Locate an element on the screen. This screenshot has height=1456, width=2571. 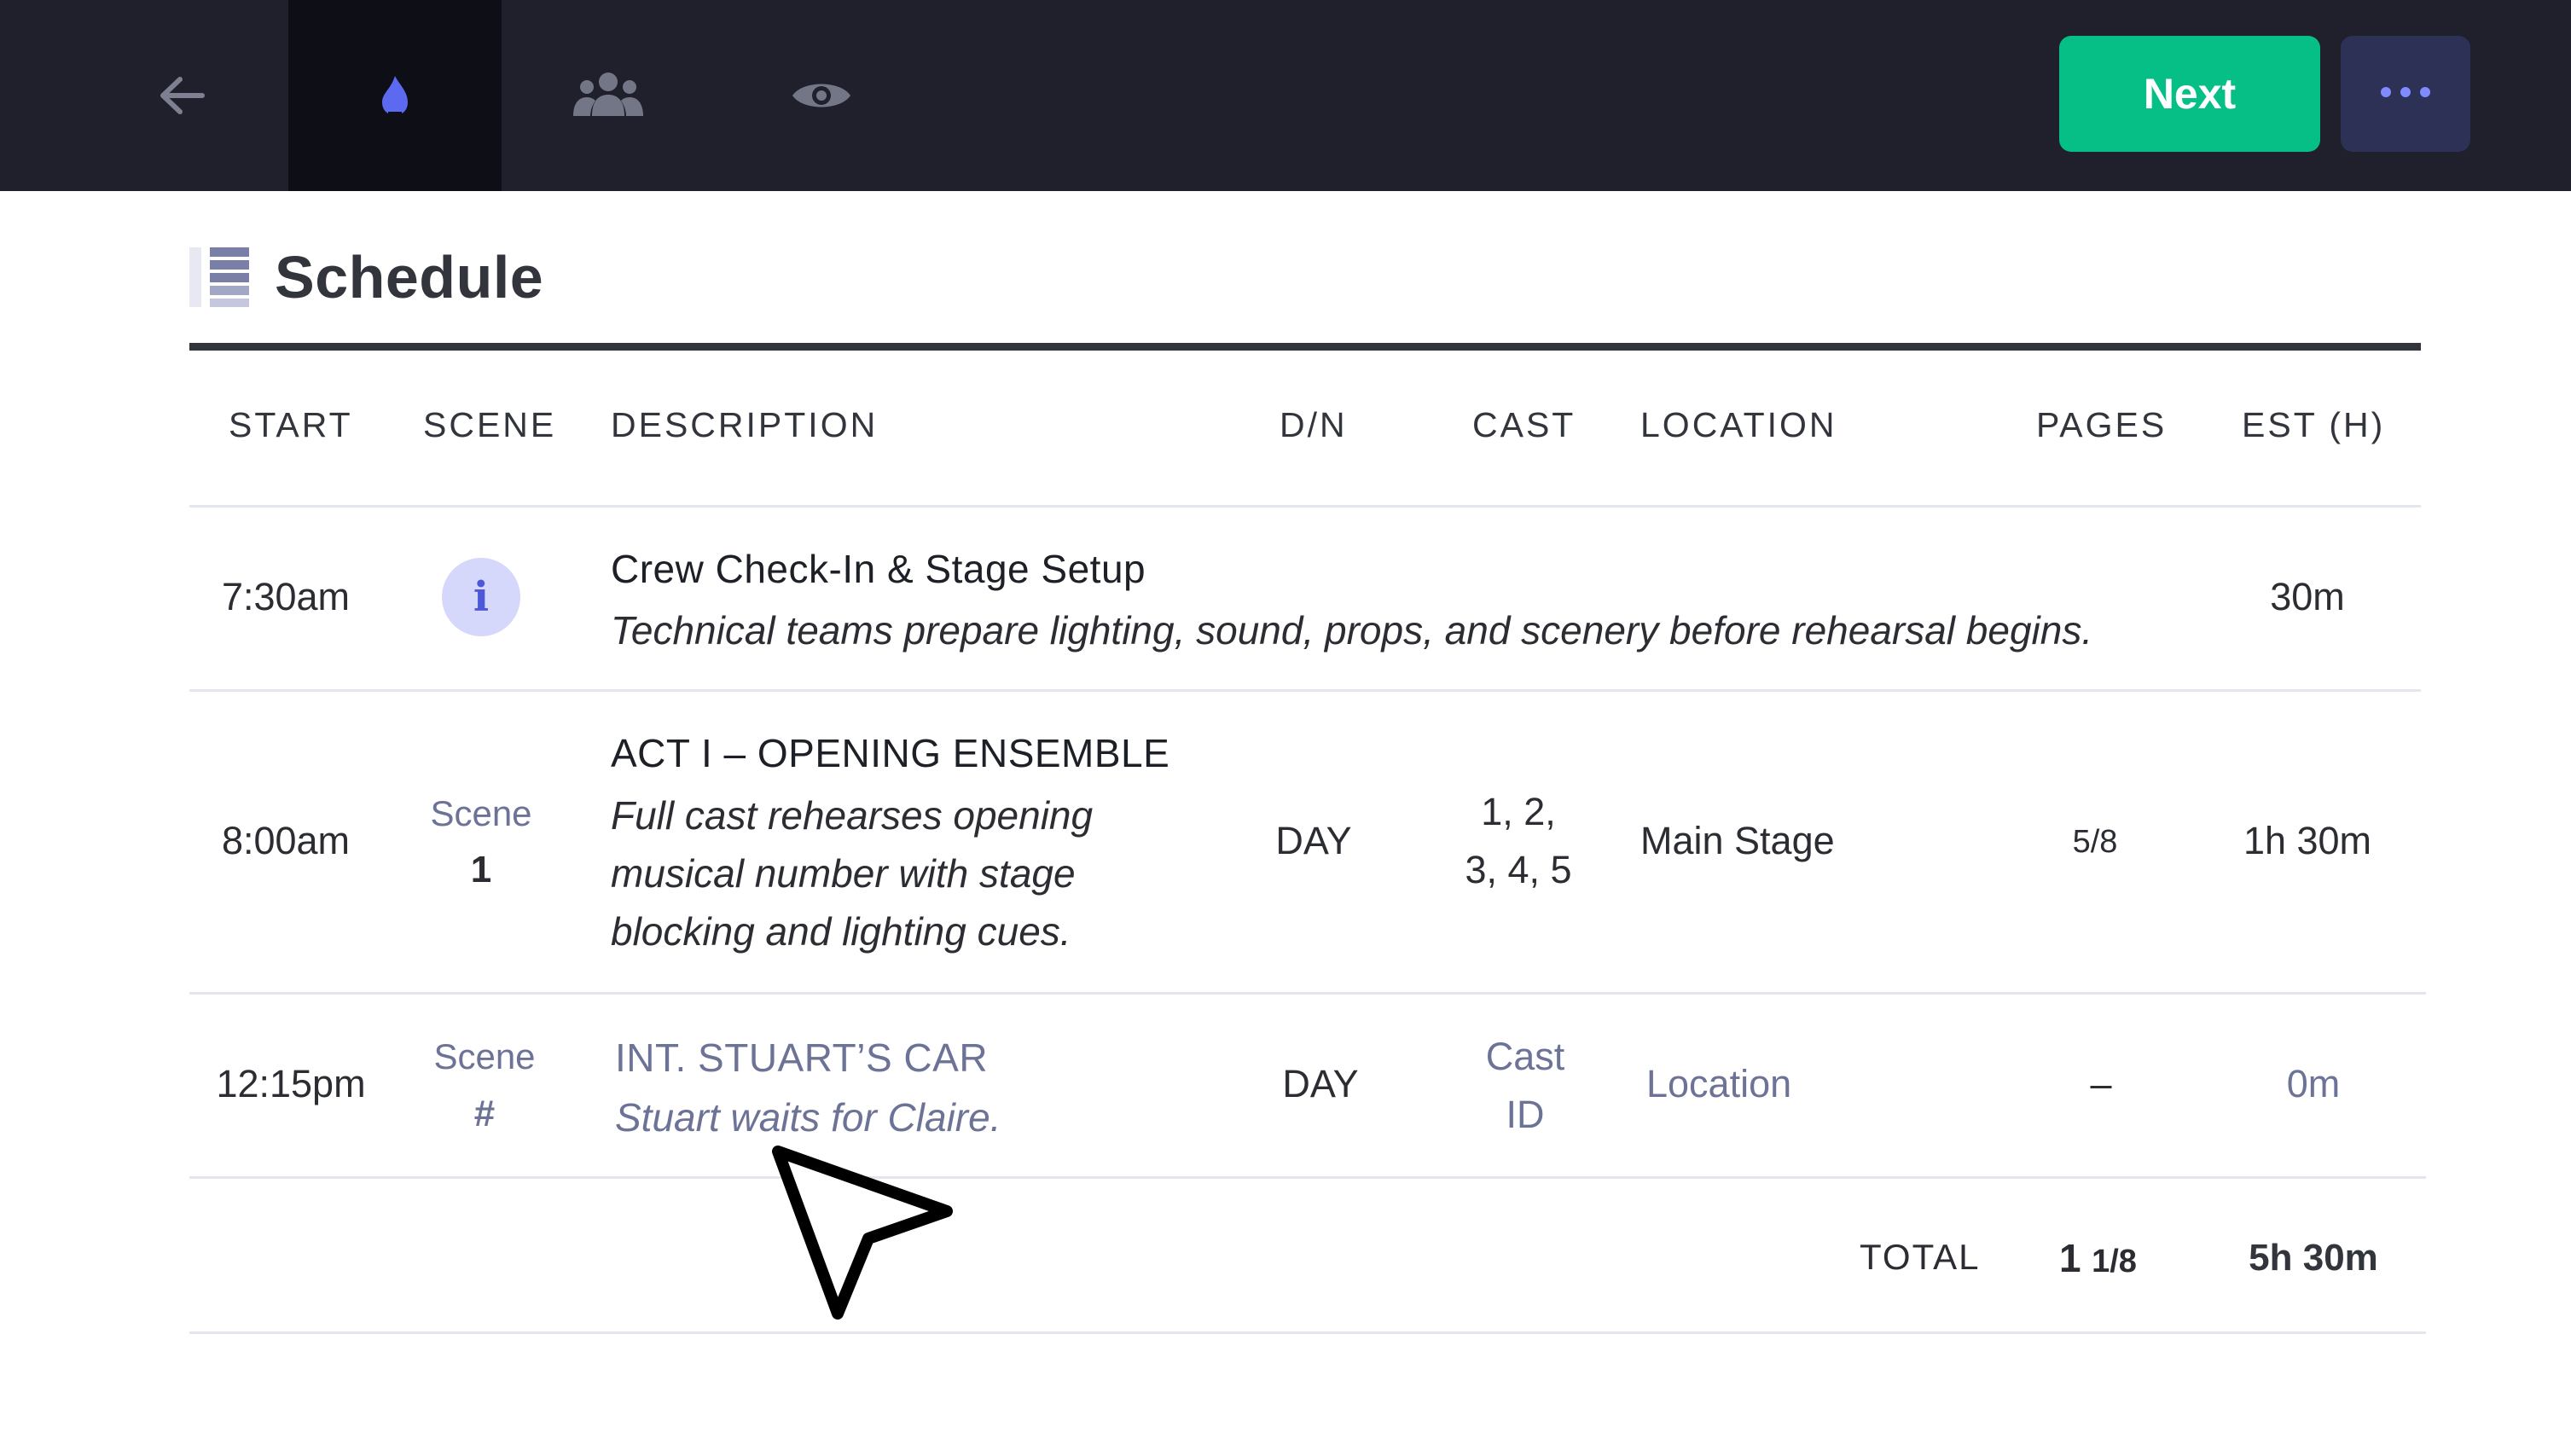
scene-number-input: # is located at coordinates (485, 1114).